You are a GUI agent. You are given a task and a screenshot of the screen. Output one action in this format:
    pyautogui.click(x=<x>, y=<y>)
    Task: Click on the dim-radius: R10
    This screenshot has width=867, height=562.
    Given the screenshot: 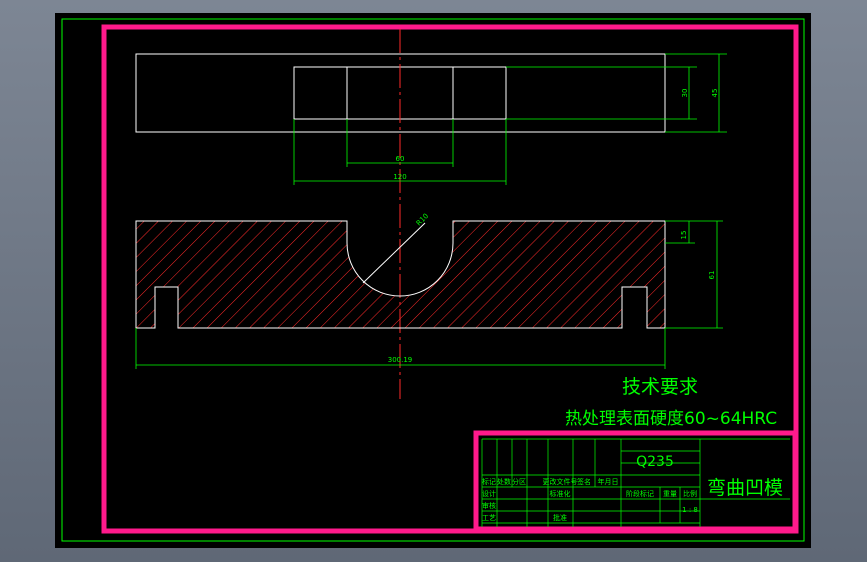 What is the action you would take?
    pyautogui.click(x=422, y=219)
    